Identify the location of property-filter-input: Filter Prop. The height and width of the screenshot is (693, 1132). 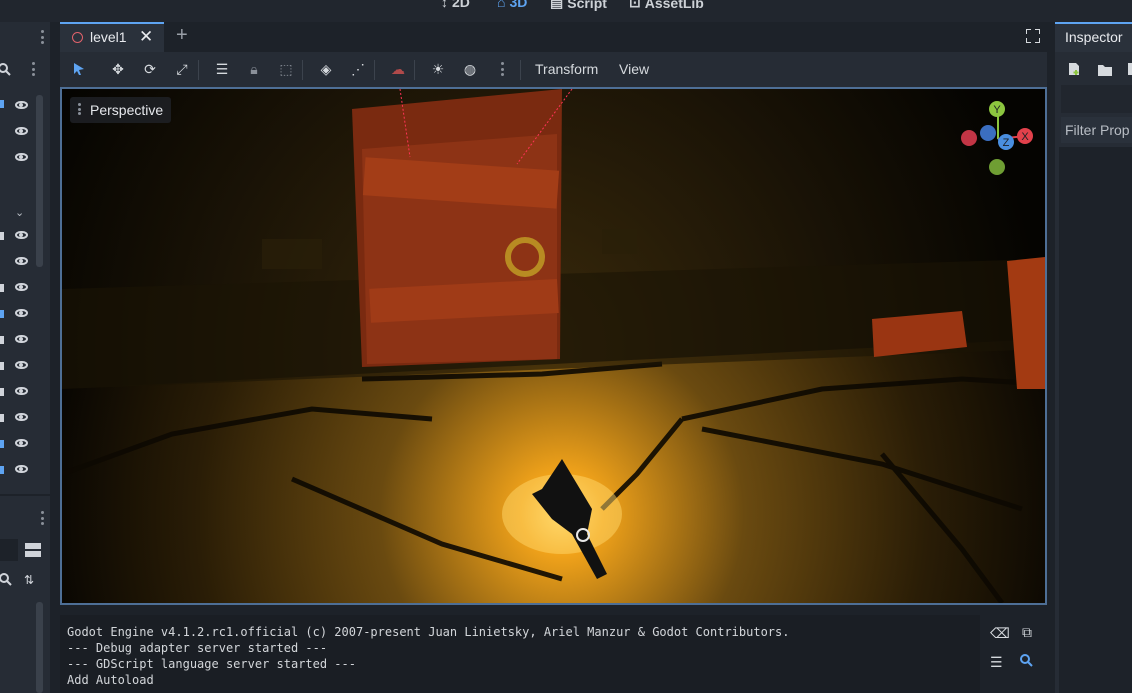
(1096, 130).